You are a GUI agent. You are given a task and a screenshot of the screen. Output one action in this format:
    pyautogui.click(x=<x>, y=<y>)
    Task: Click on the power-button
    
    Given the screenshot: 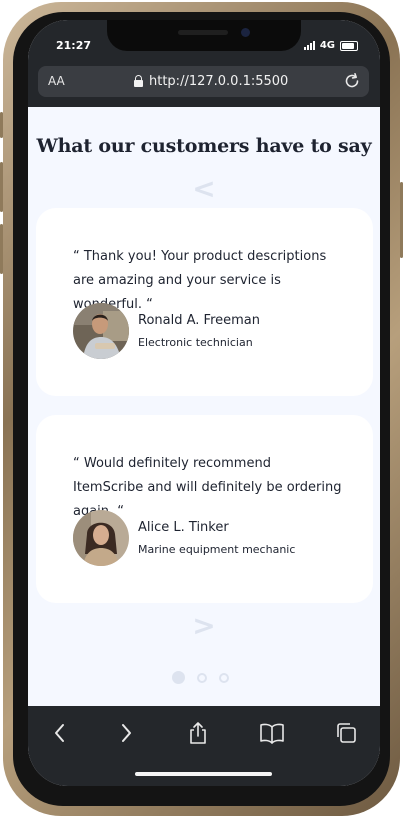 What is the action you would take?
    pyautogui.click(x=401, y=220)
    